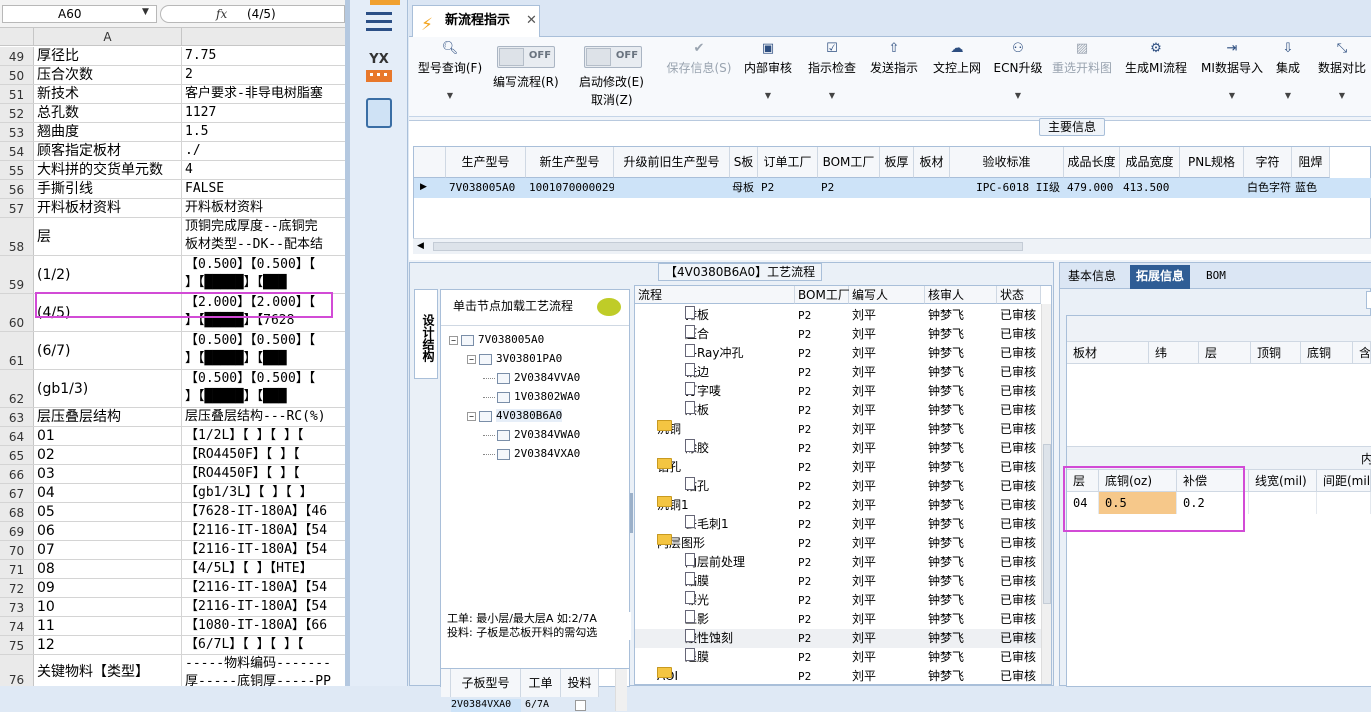 The image size is (1371, 712). Describe the element at coordinates (264, 645) in the screenshot. I see `cell-b: 【6/7L】【 】【 】【` at that location.